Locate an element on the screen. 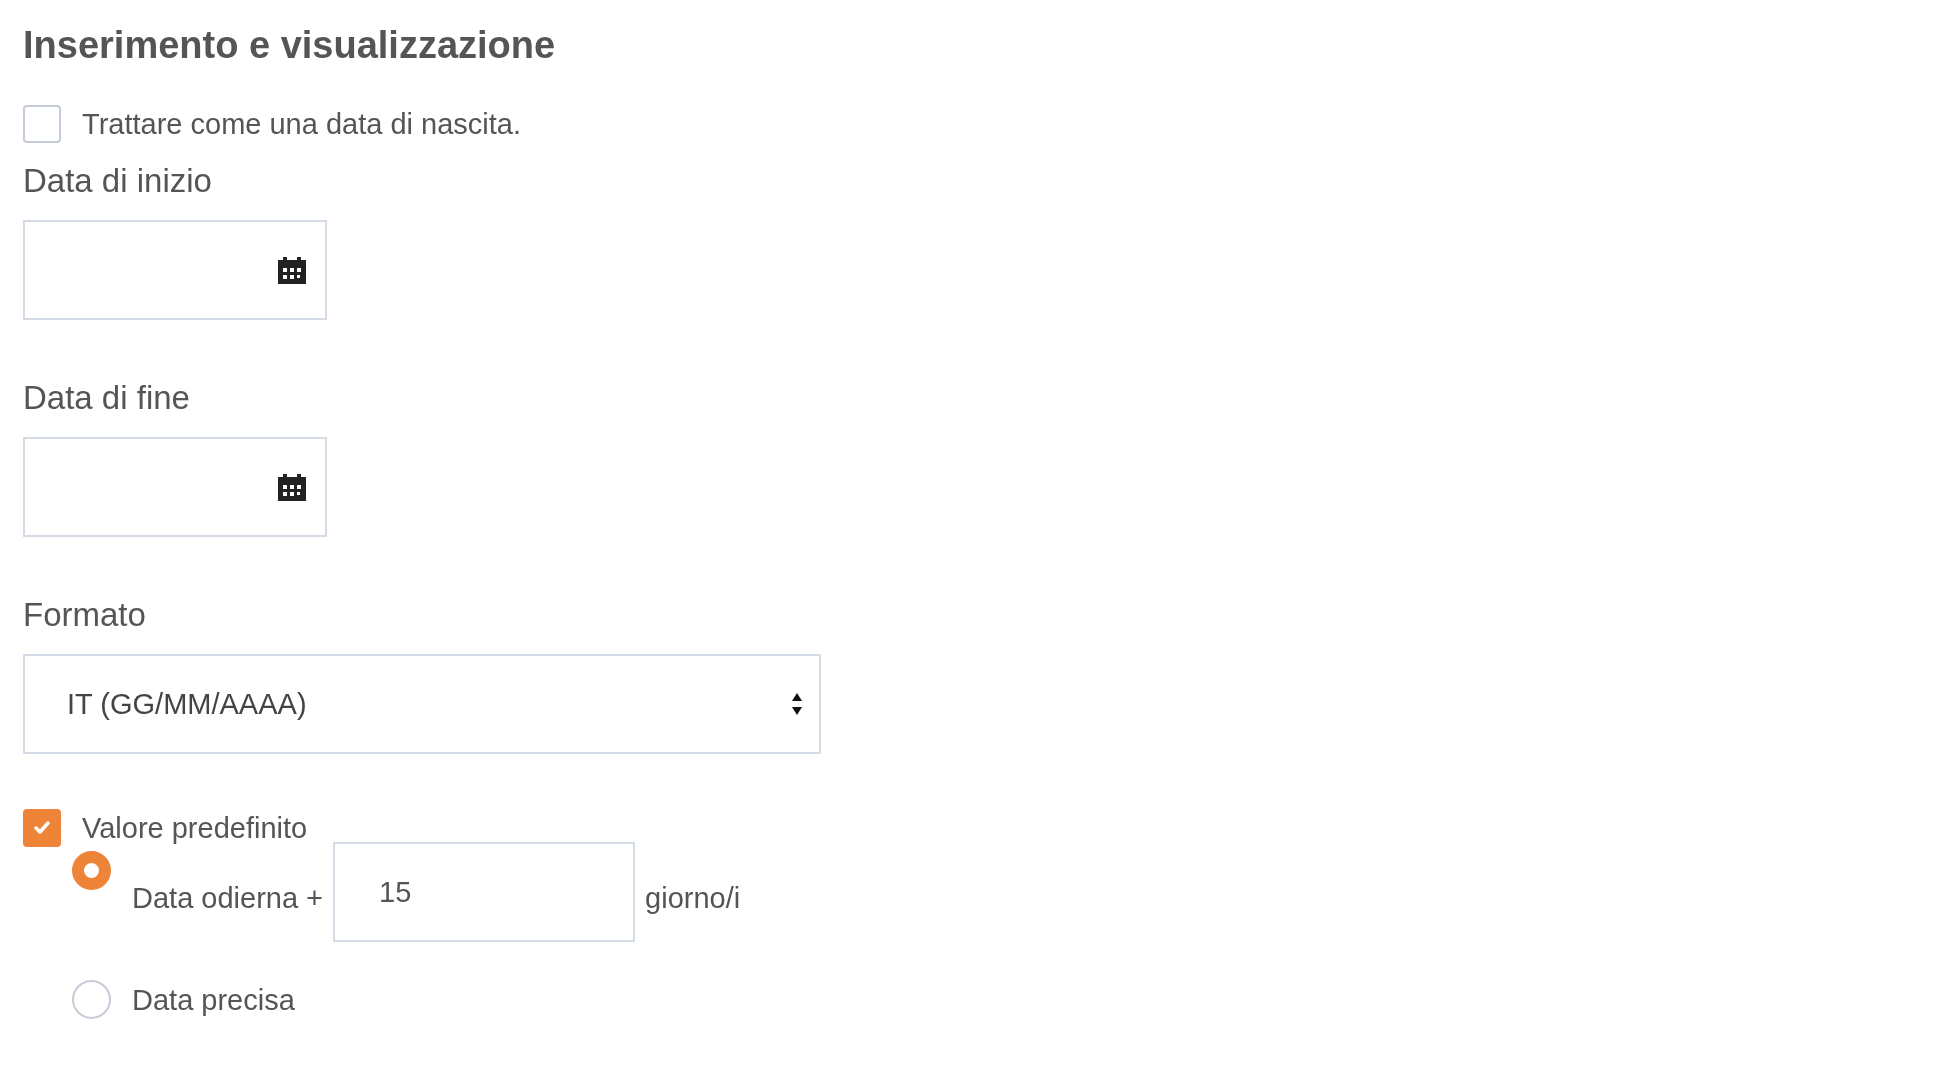  radio-label: Data odierna + is located at coordinates (228, 898).